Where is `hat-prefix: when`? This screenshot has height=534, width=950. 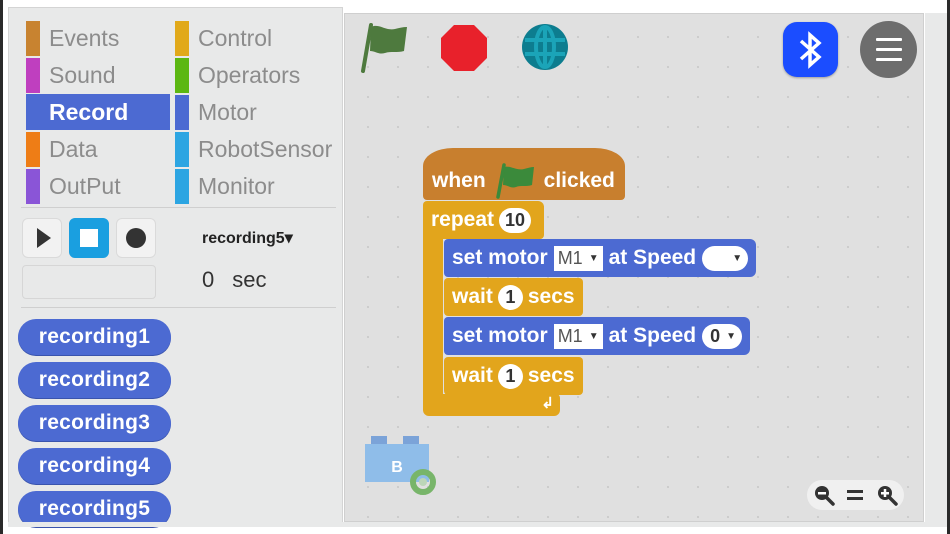
hat-prefix: when is located at coordinates (459, 180).